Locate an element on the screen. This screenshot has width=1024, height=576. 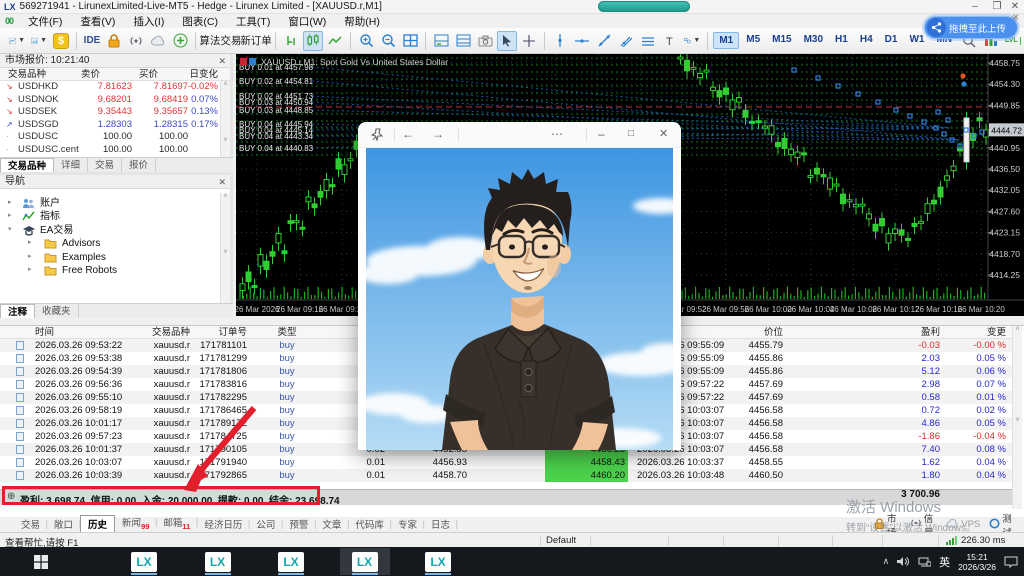
mw-tab-报价: 报价 is located at coordinates (139, 165).